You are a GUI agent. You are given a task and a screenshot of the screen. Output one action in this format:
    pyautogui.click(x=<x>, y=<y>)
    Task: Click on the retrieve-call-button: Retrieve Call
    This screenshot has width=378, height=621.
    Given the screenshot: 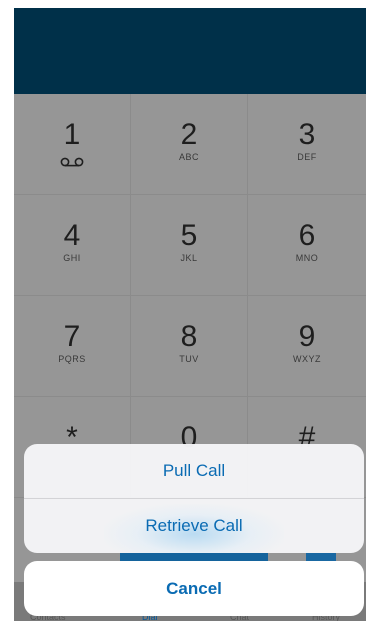 What is the action you would take?
    pyautogui.click(x=194, y=526)
    